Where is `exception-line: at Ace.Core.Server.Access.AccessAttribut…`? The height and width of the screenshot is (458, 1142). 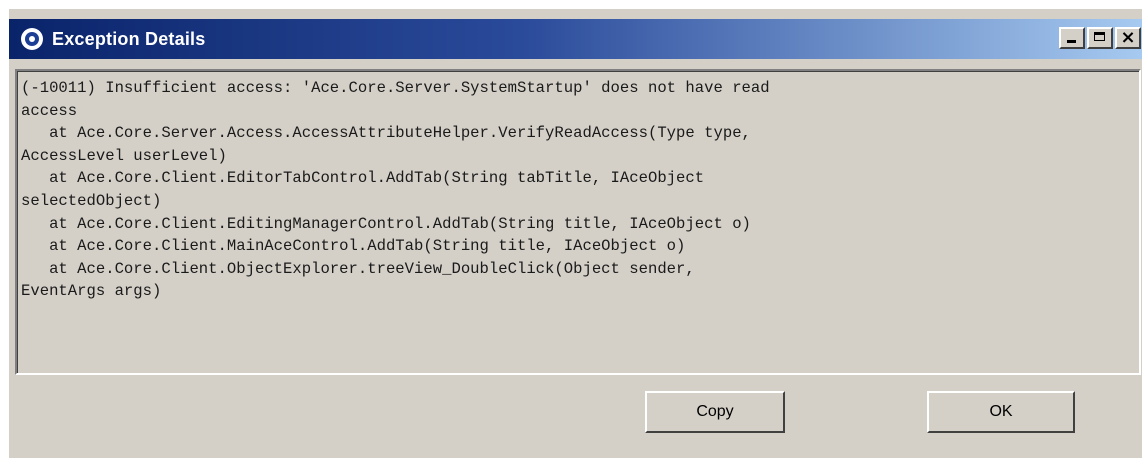
exception-line: at Ace.Core.Server.Access.AccessAttribut… is located at coordinates (386, 133).